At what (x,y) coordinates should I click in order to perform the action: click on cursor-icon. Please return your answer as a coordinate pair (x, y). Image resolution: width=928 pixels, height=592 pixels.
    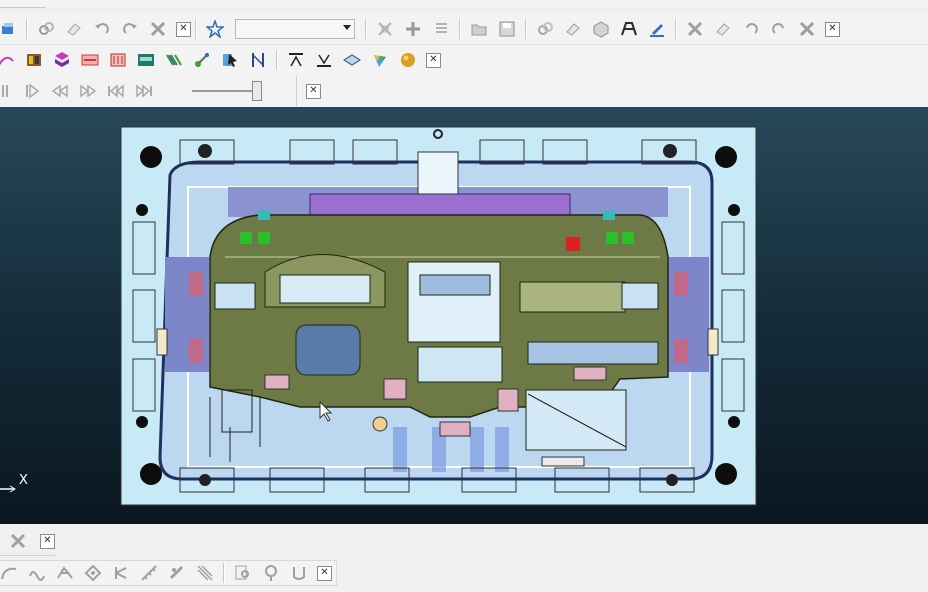
    Looking at the image, I should click on (230, 60).